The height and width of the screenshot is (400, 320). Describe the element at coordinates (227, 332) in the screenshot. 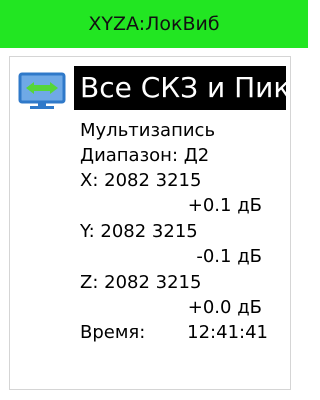

I see `time-value: 12:41:41` at that location.